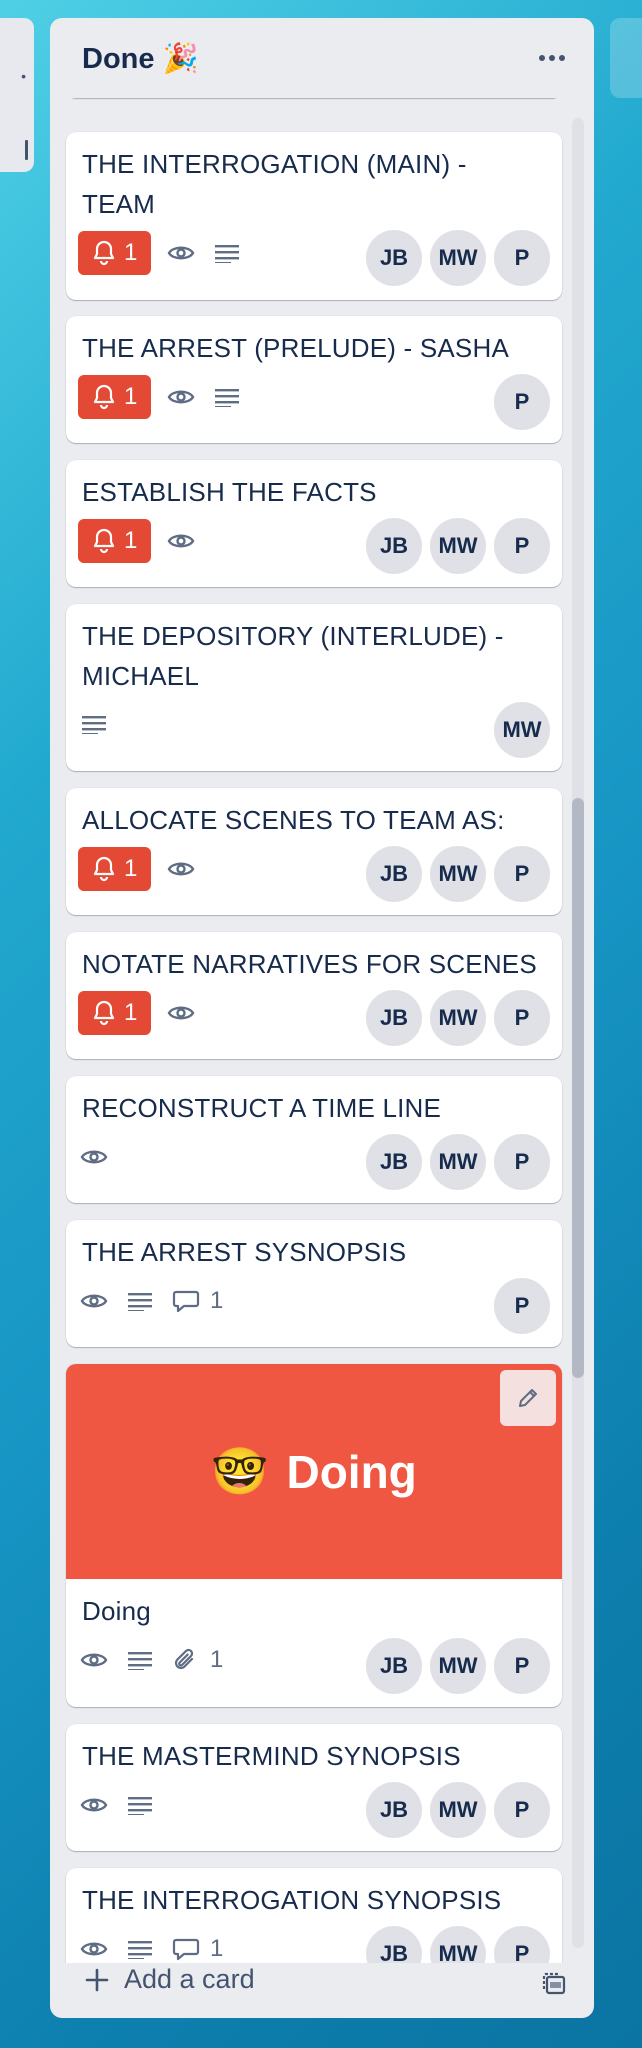  I want to click on card-title: THE DEPOSITORY (INTERLUDE) - MICHAEL, so click(293, 656).